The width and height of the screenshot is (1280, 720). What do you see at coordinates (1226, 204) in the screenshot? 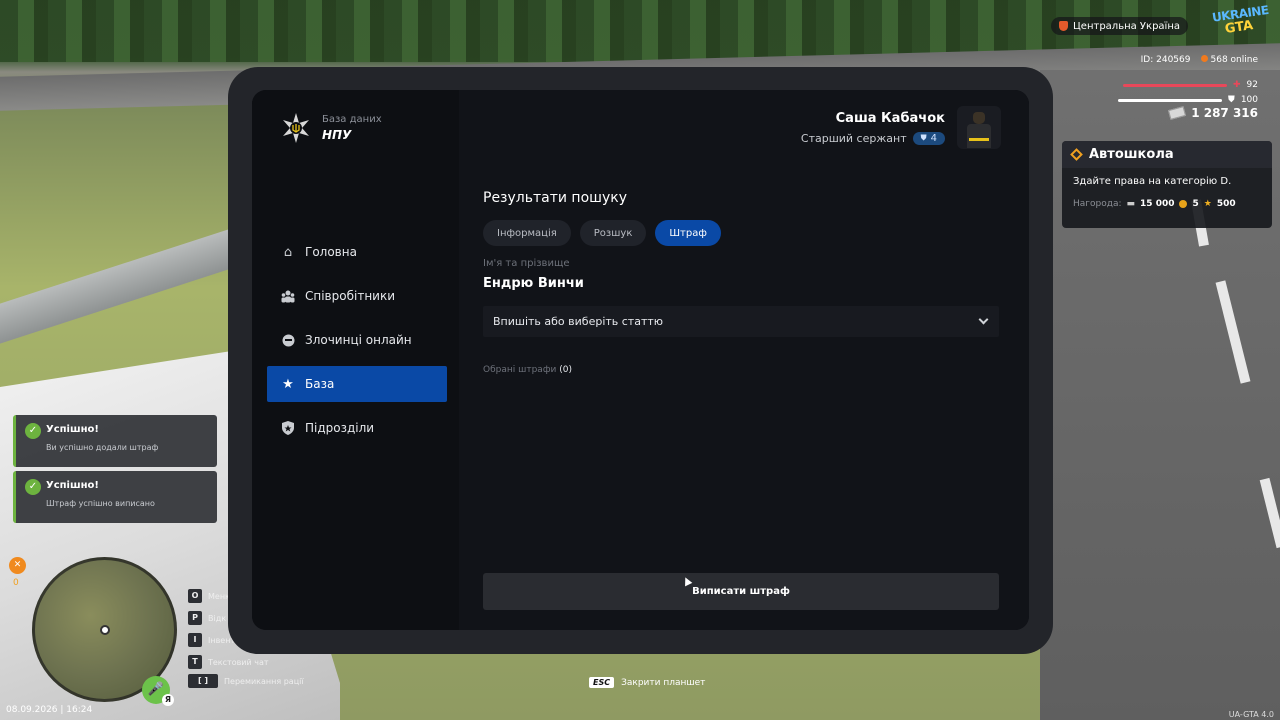
I see `reward-stars: 500` at bounding box center [1226, 204].